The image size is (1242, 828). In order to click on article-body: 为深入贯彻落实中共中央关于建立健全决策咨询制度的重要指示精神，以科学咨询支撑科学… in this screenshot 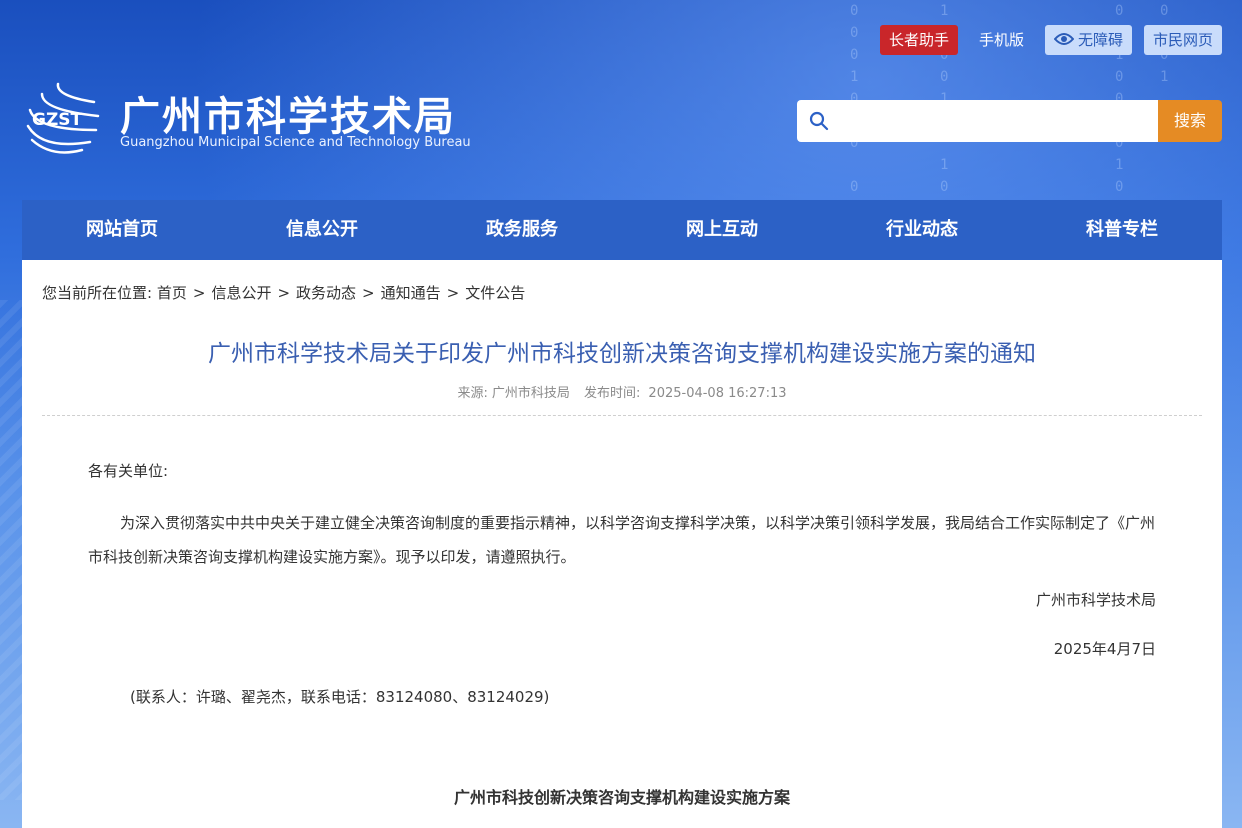, I will do `click(622, 540)`.